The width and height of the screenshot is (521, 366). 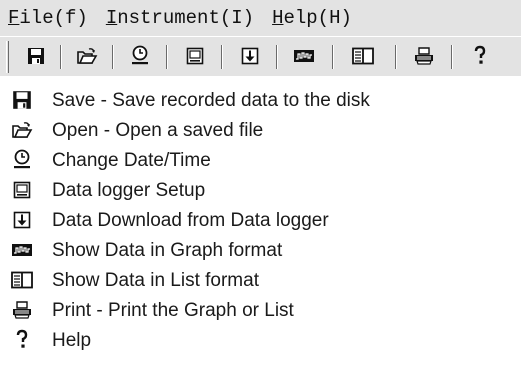 I want to click on legend-item-text: Show Data in Graph format, so click(x=167, y=250).